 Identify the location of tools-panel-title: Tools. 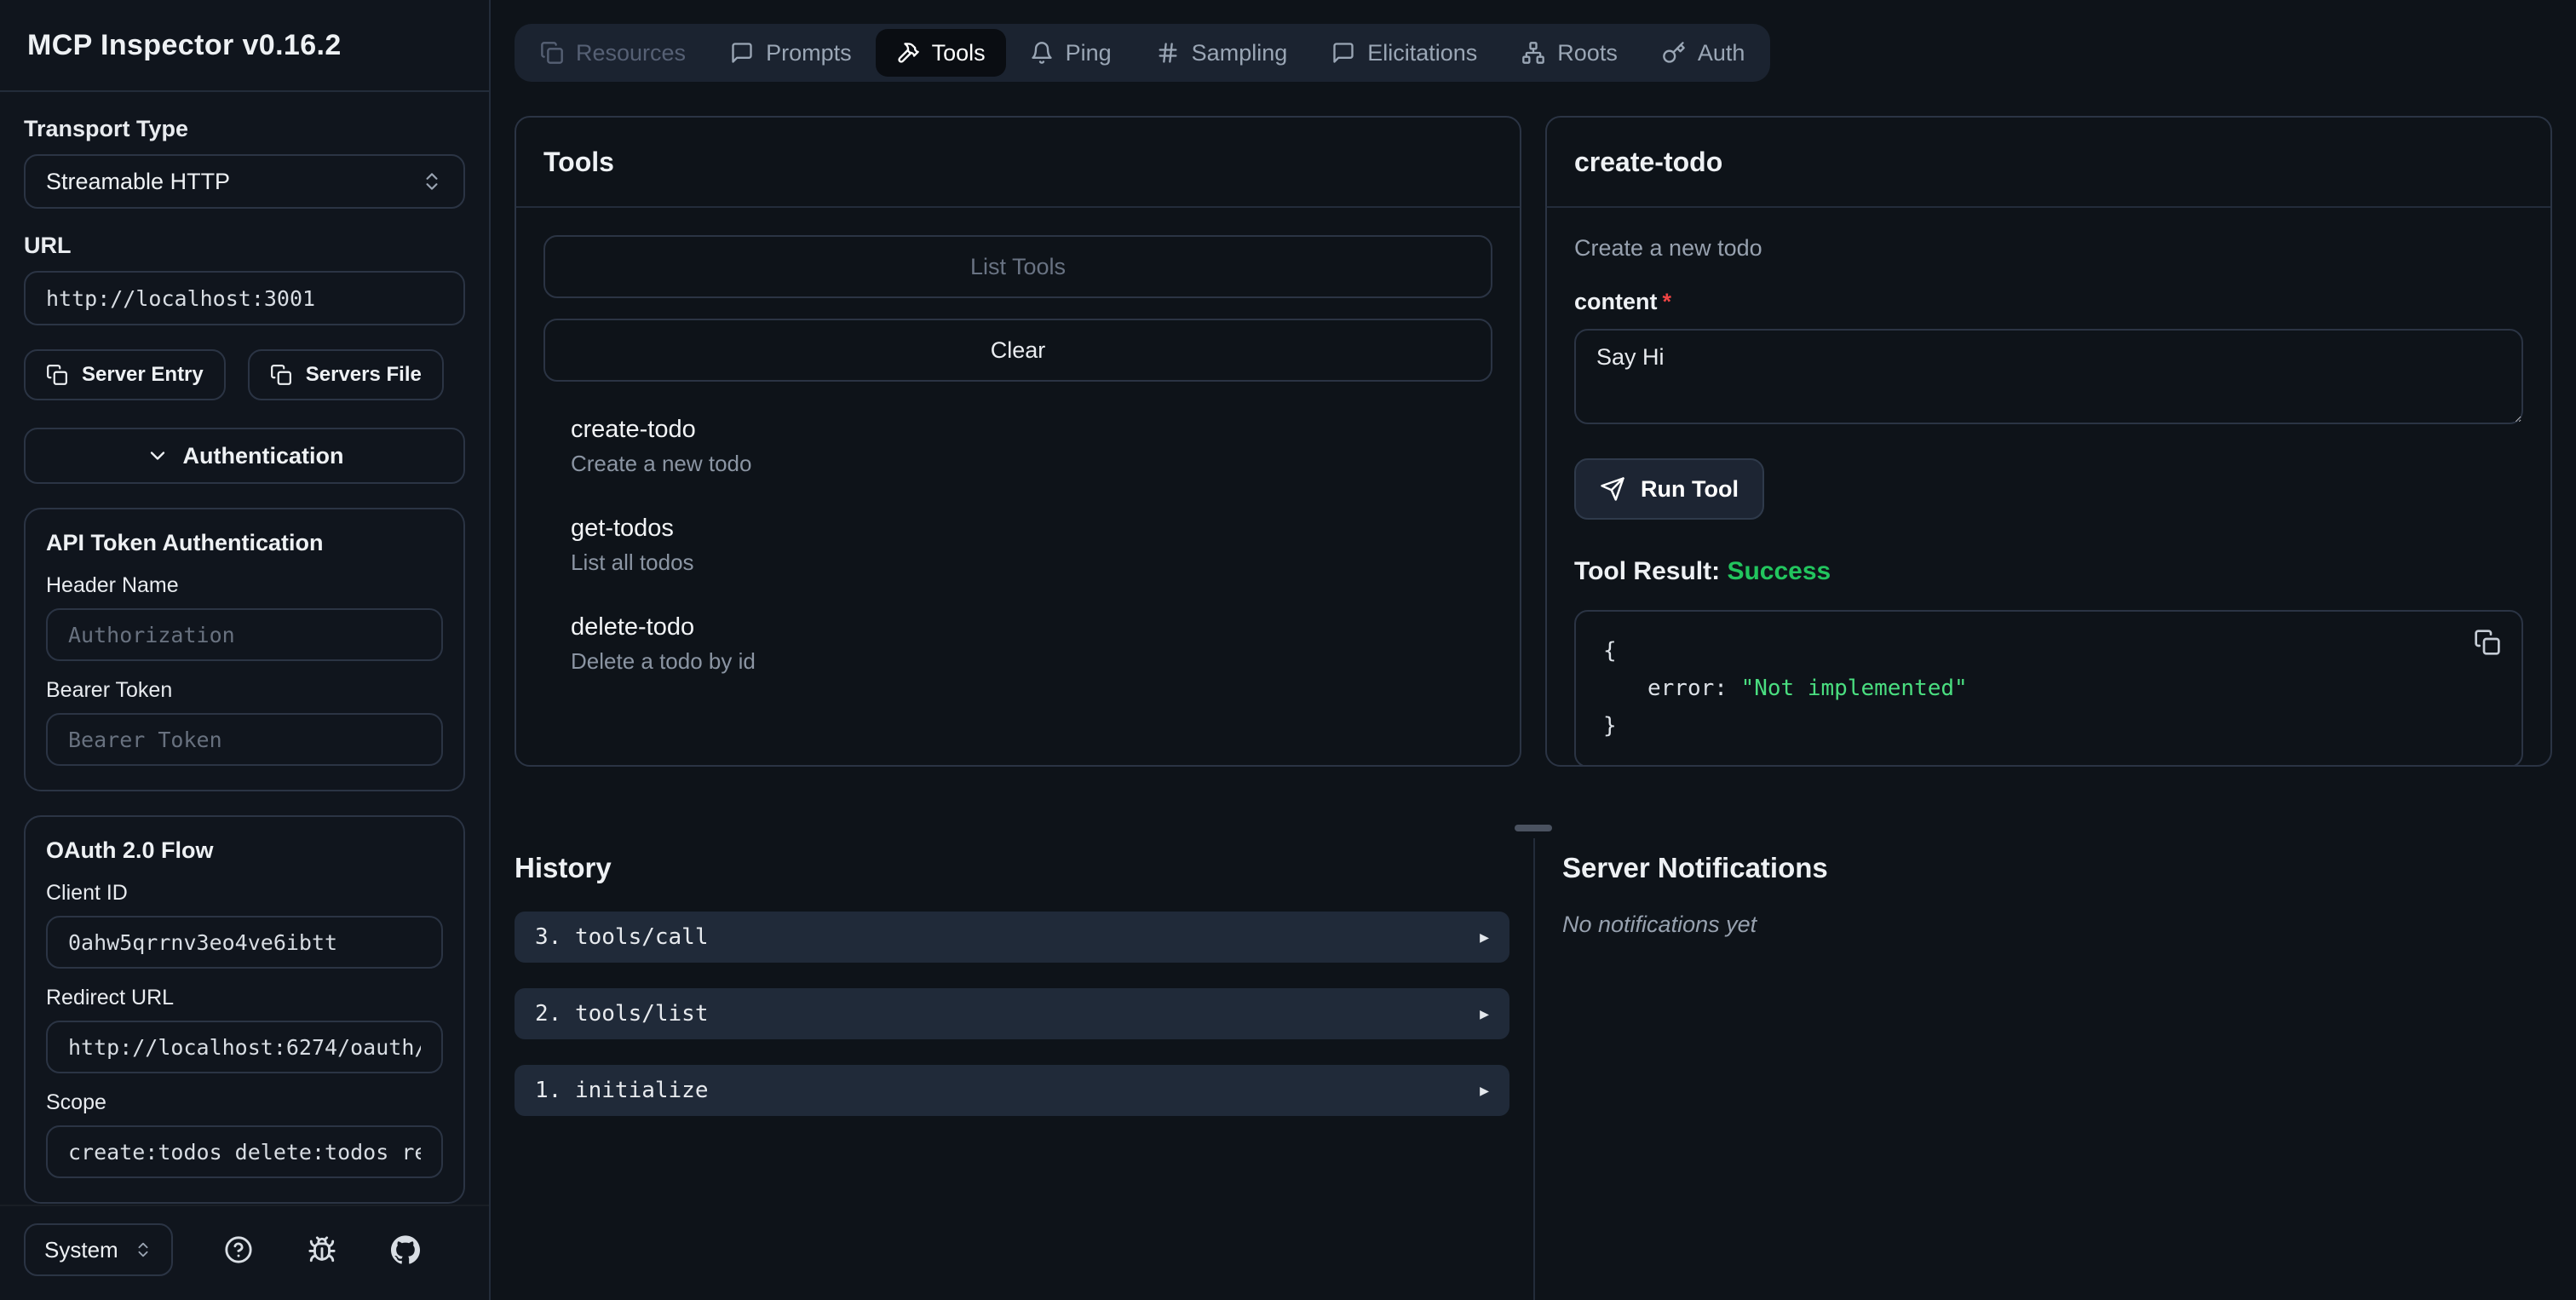
(1018, 163).